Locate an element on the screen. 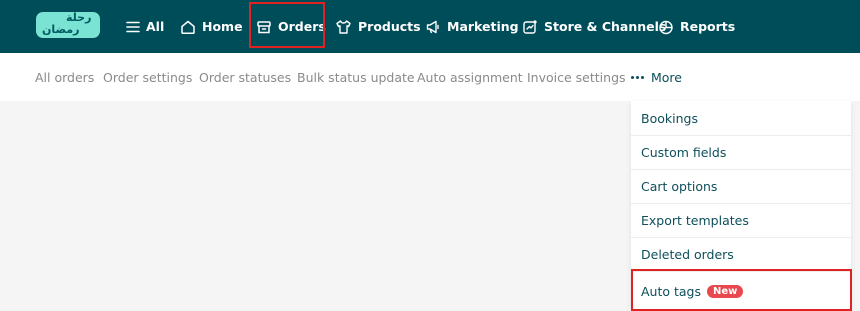 Image resolution: width=860 pixels, height=311 pixels. pie-chart-icon is located at coordinates (666, 27).